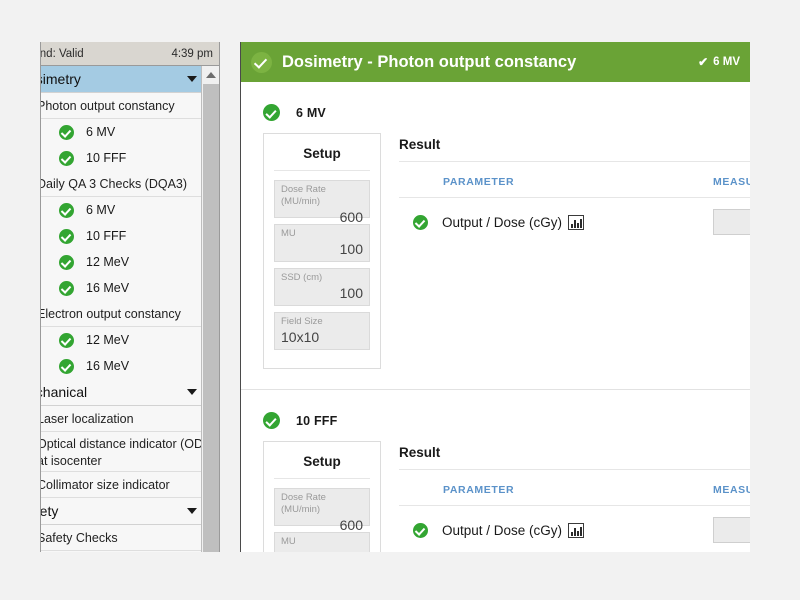  I want to click on field-ssd: SSD (cm) 100, so click(322, 287).